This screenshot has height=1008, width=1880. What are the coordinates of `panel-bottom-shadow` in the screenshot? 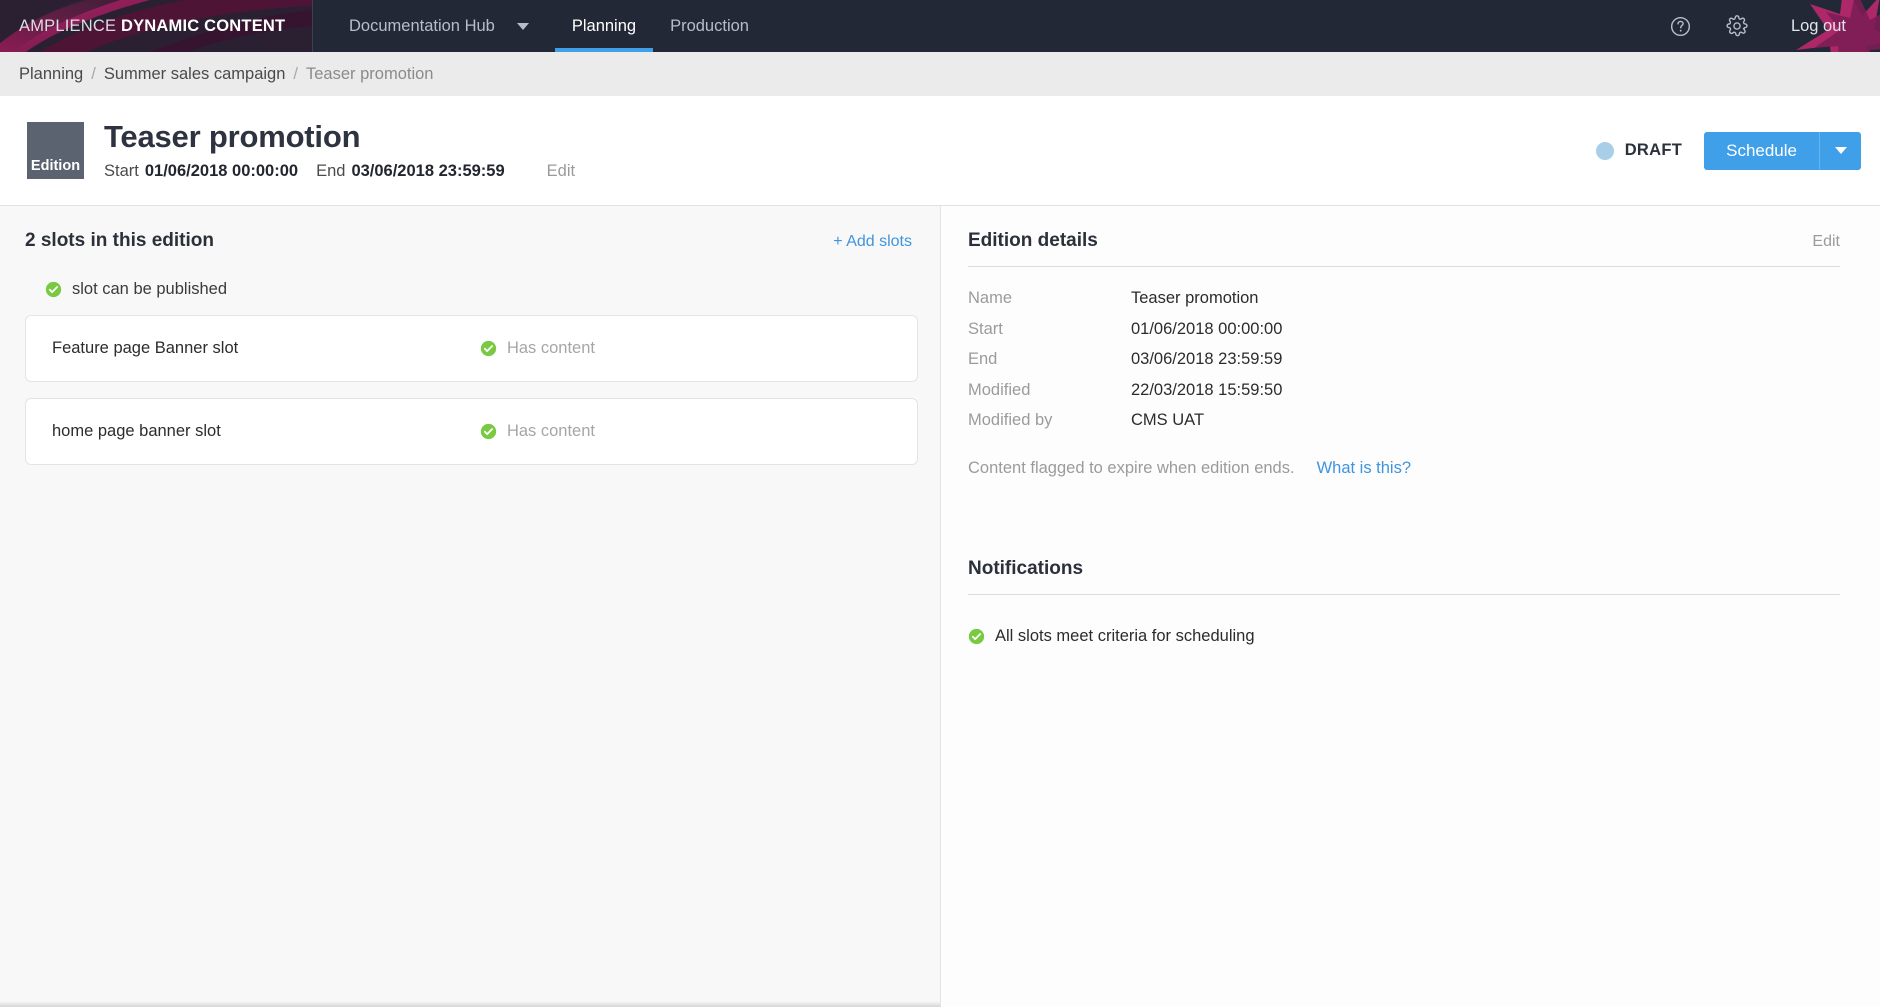 It's located at (470, 1004).